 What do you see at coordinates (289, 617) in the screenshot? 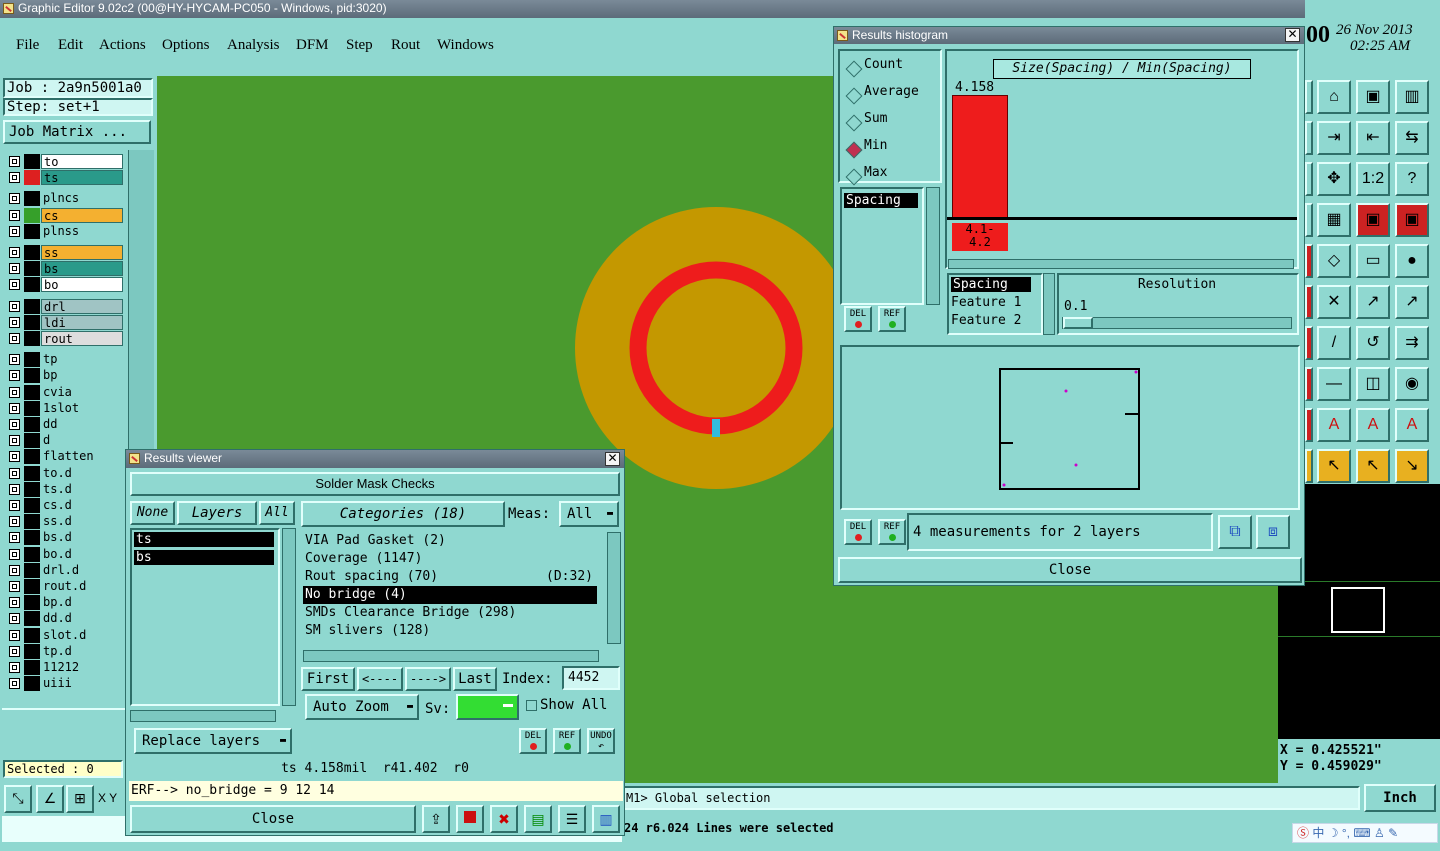
I see `layers-vscroll` at bounding box center [289, 617].